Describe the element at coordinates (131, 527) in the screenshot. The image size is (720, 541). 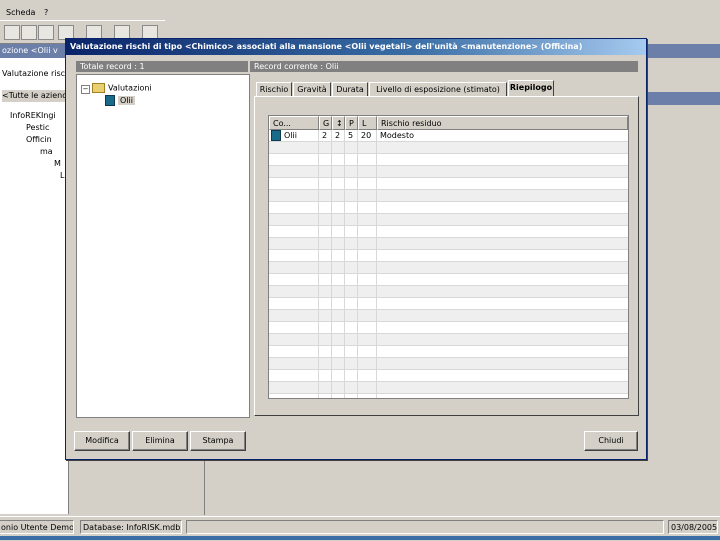
I see `status-database: Database: InfoRISK.mdb` at that location.